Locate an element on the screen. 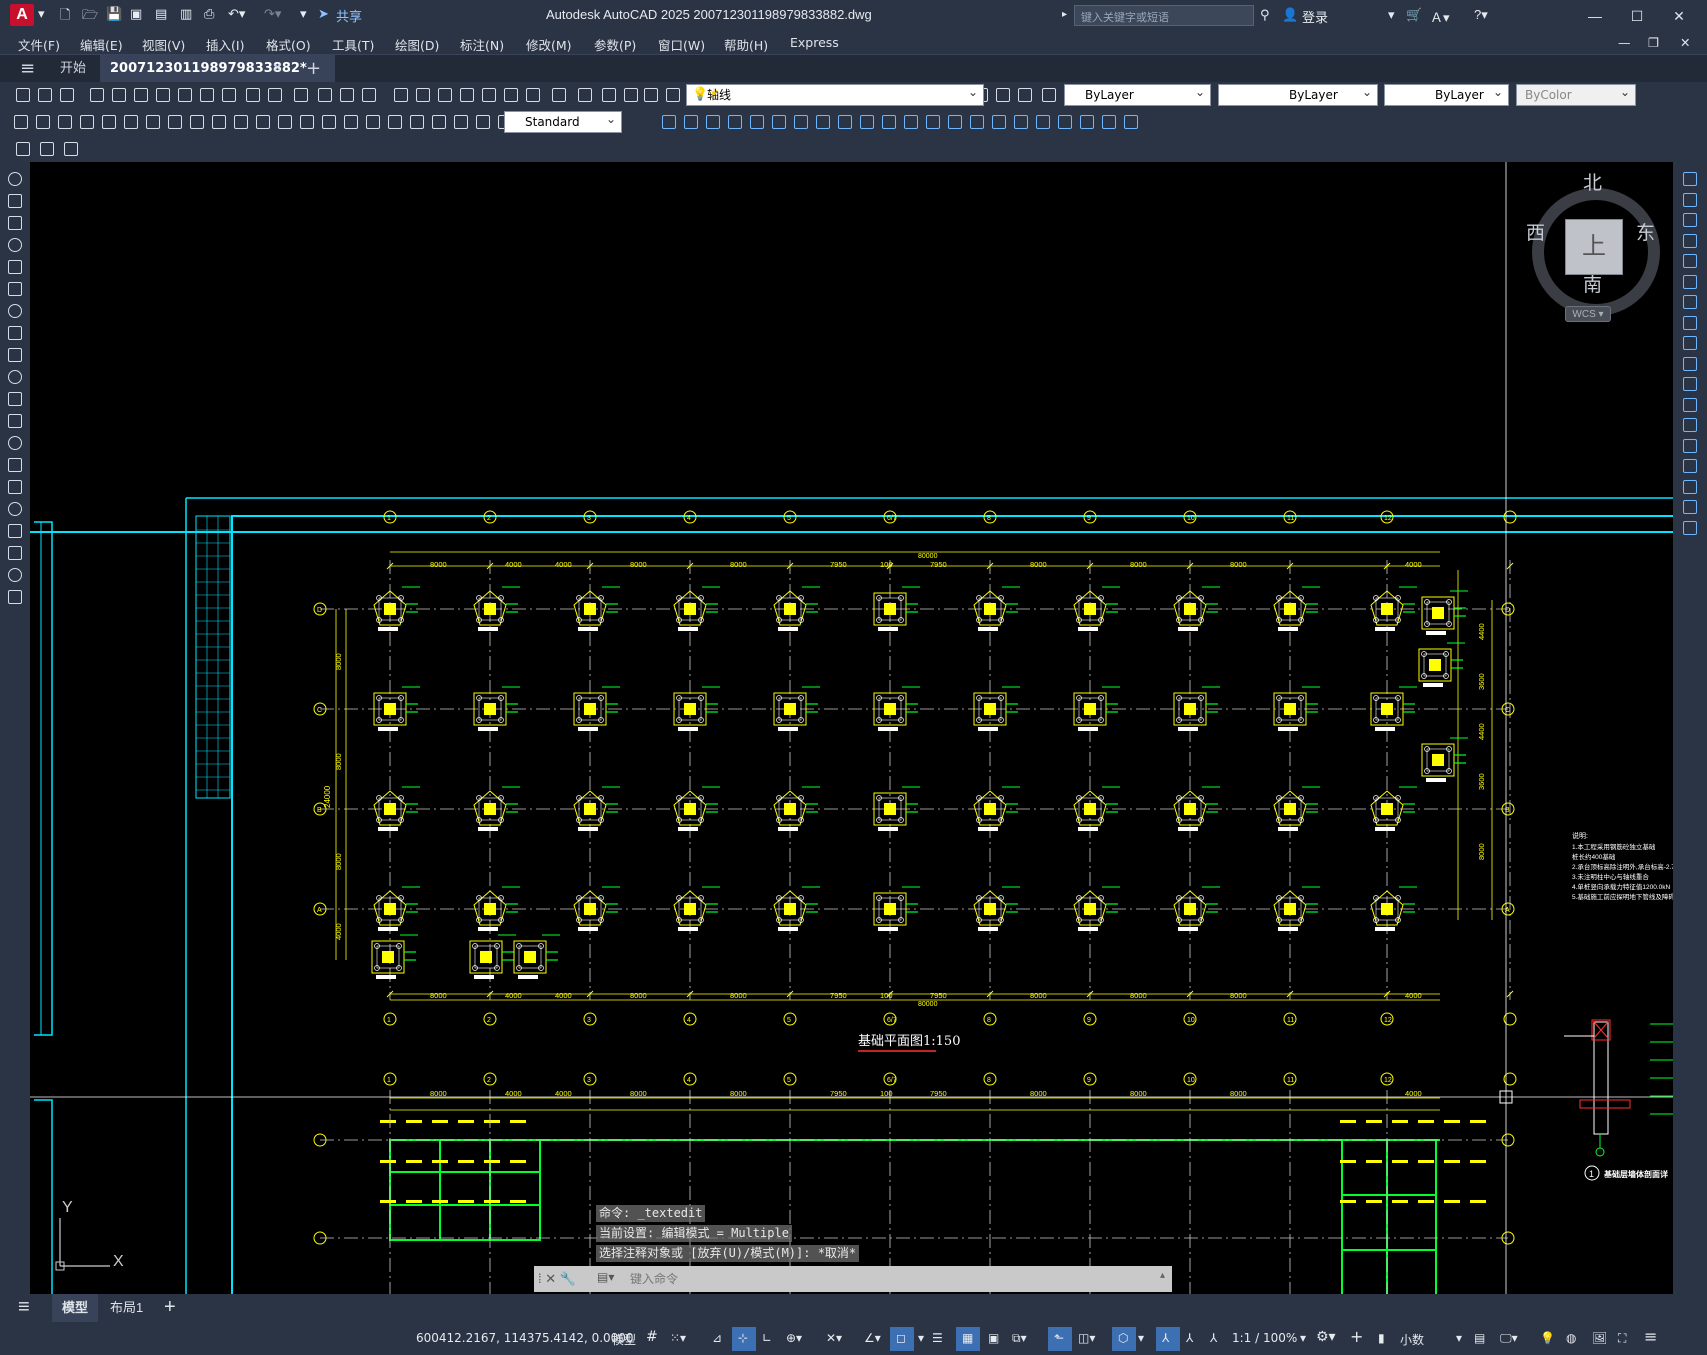 The height and width of the screenshot is (1355, 1707). search-input: 键入关键字或短语 is located at coordinates (1164, 15).